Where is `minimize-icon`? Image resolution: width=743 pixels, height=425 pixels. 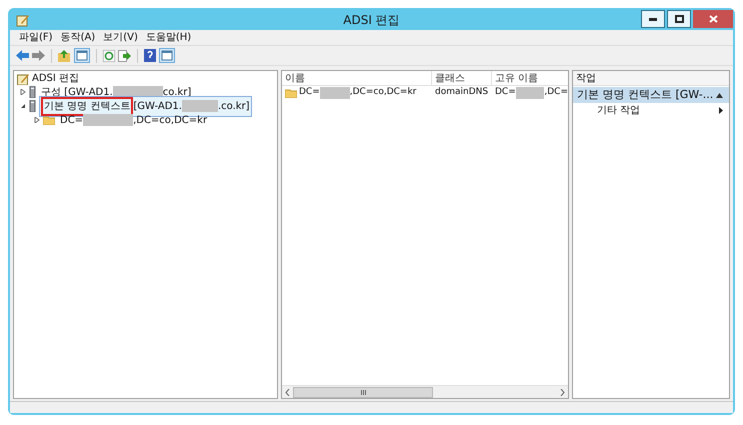 minimize-icon is located at coordinates (653, 19).